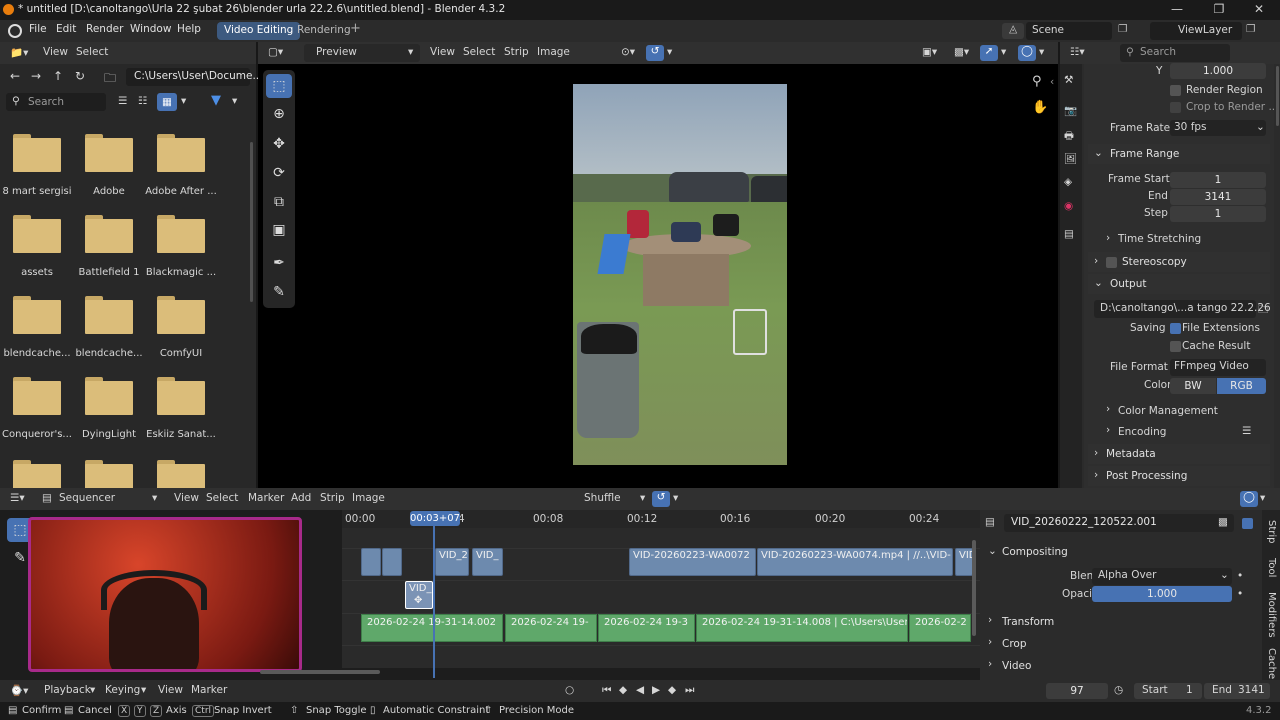 This screenshot has height=720, width=1280. Describe the element at coordinates (1014, 644) in the screenshot. I see `crop-title: Crop` at that location.